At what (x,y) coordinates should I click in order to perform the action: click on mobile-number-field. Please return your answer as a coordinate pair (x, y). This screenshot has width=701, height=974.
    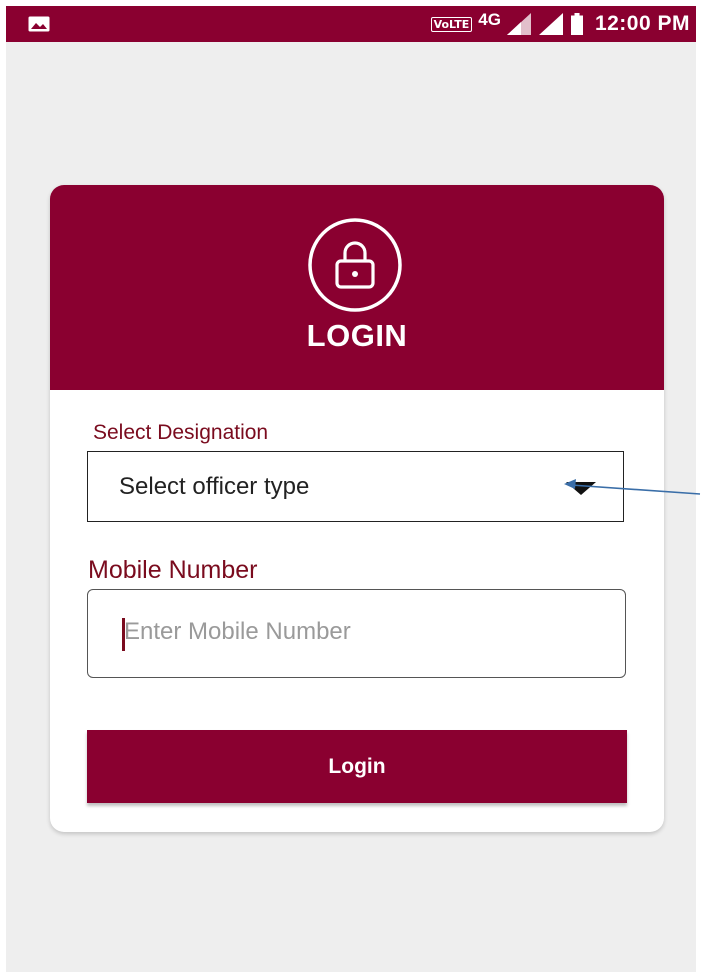
    Looking at the image, I should click on (356, 633).